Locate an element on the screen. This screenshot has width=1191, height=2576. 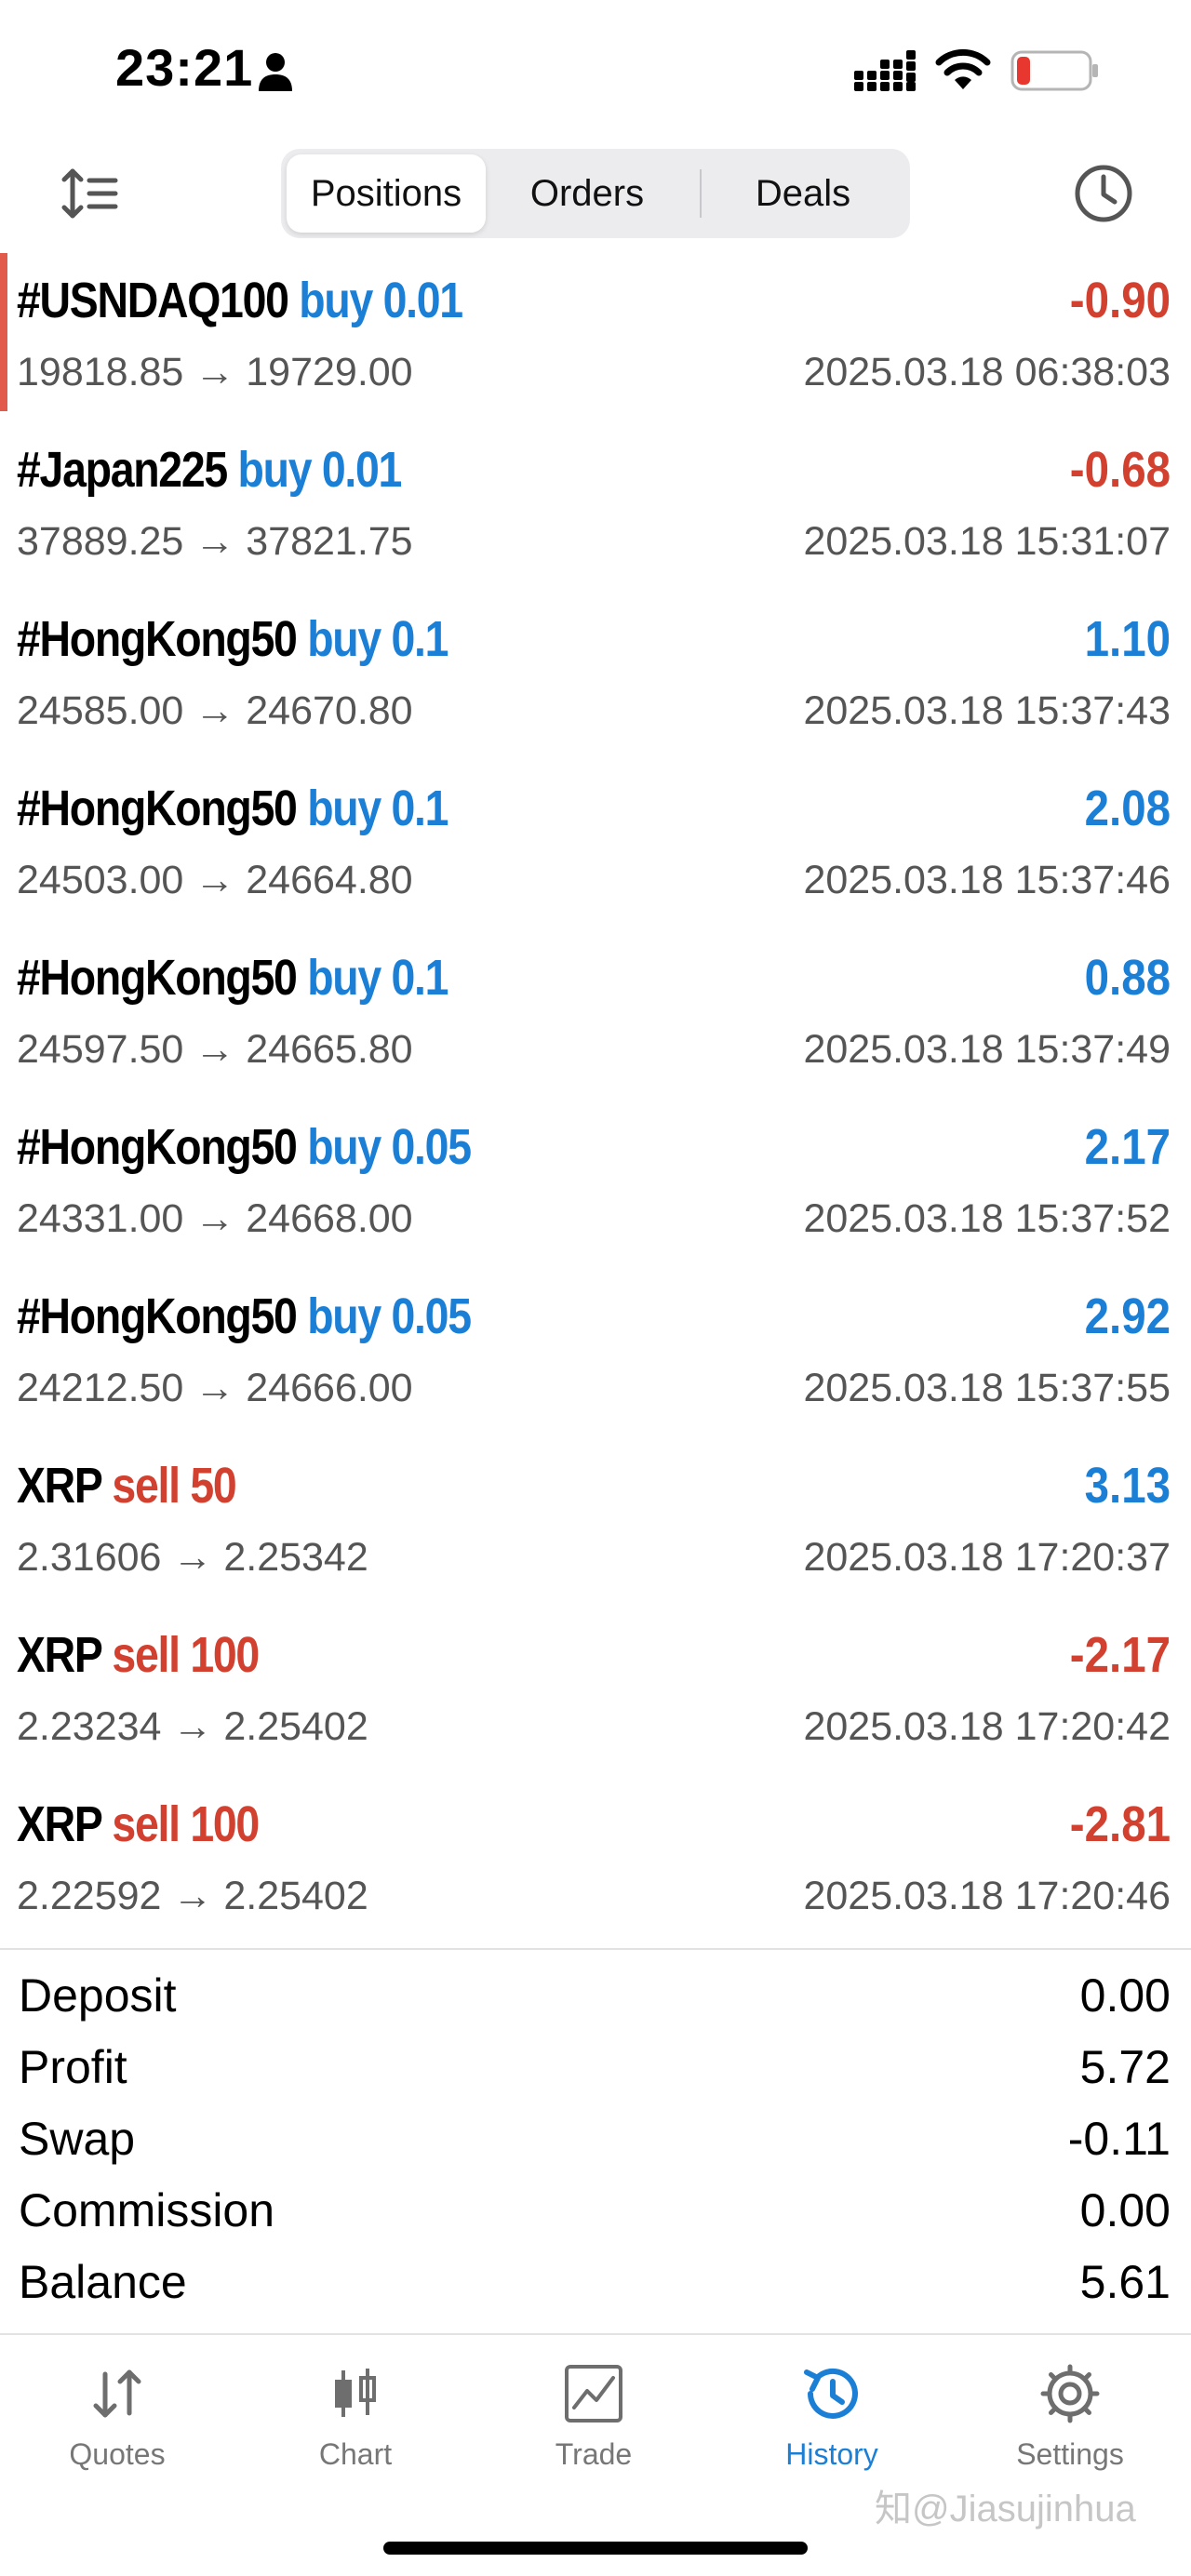
deal-prices: 24585.00 → 24670.80 is located at coordinates (215, 710).